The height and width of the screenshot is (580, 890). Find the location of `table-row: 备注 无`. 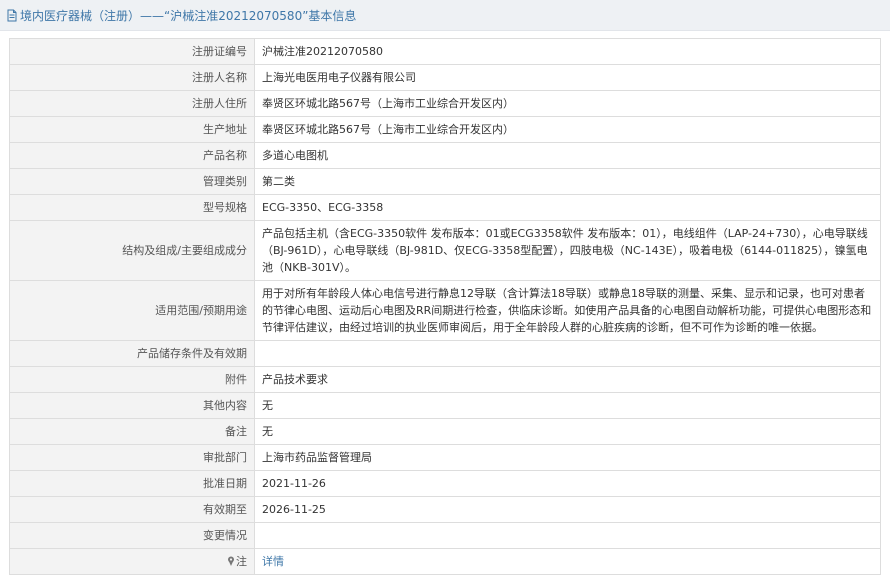

table-row: 备注 无 is located at coordinates (445, 431).